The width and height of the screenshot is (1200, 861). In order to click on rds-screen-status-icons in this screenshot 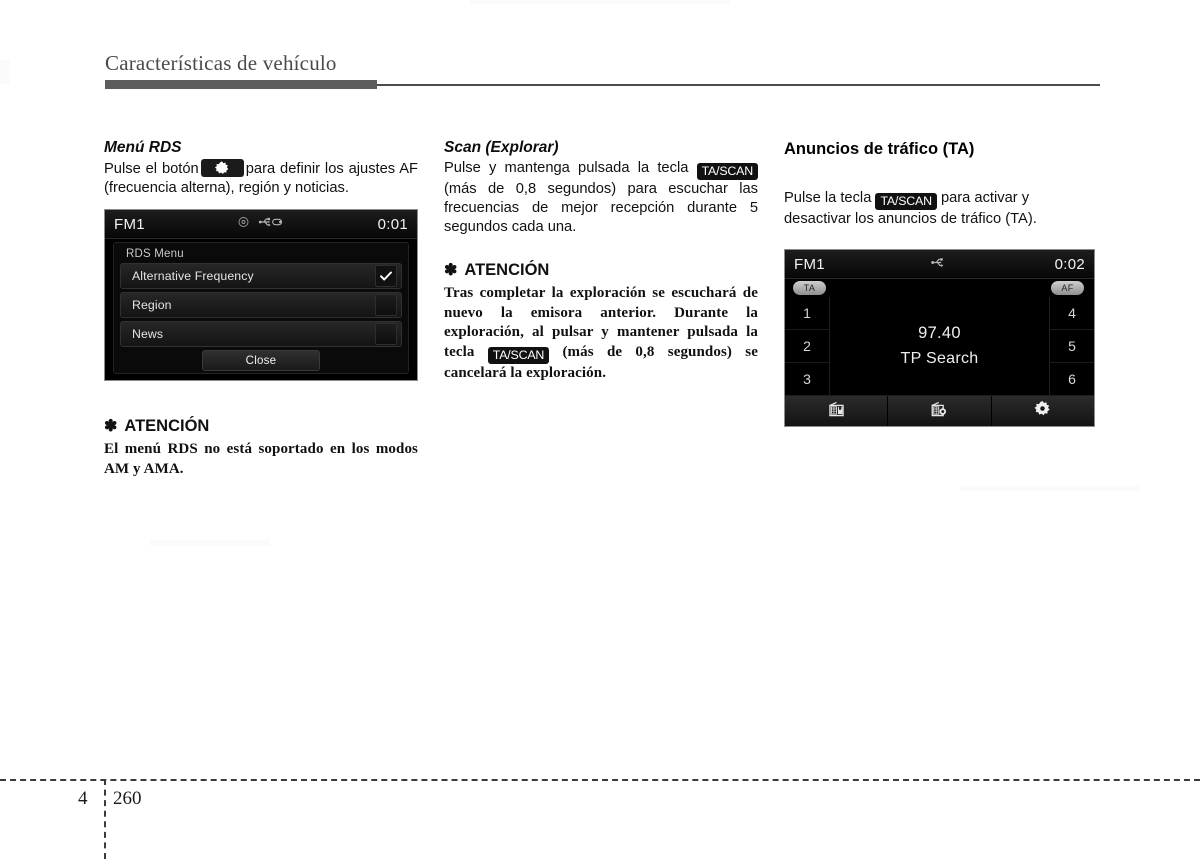, I will do `click(261, 224)`.